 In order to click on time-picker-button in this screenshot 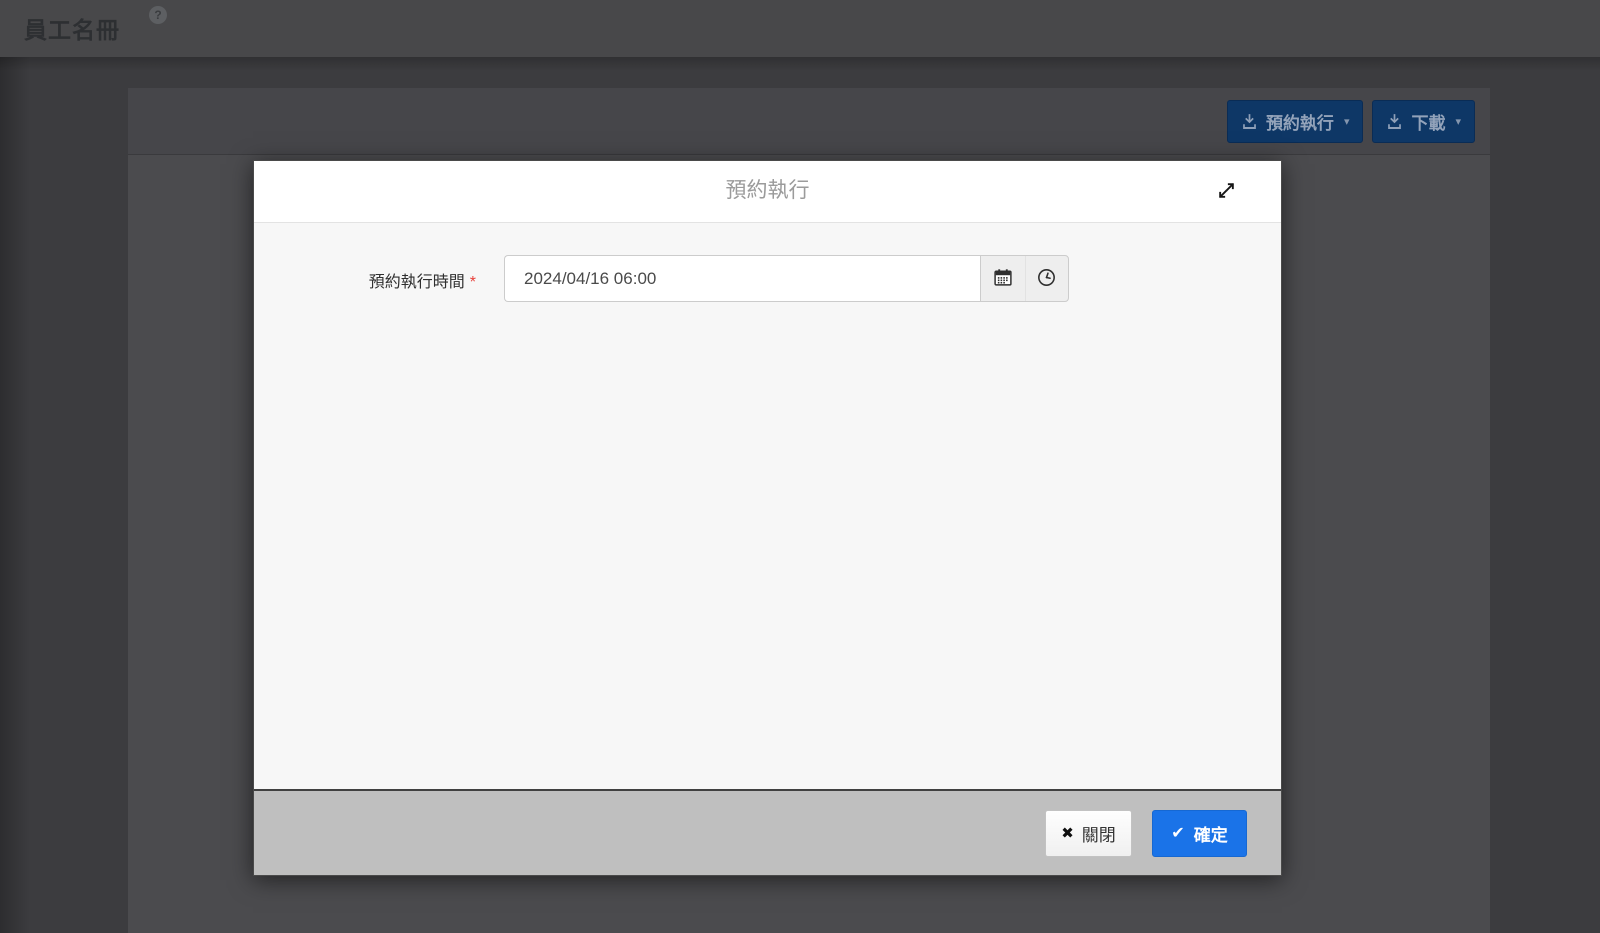, I will do `click(1046, 278)`.